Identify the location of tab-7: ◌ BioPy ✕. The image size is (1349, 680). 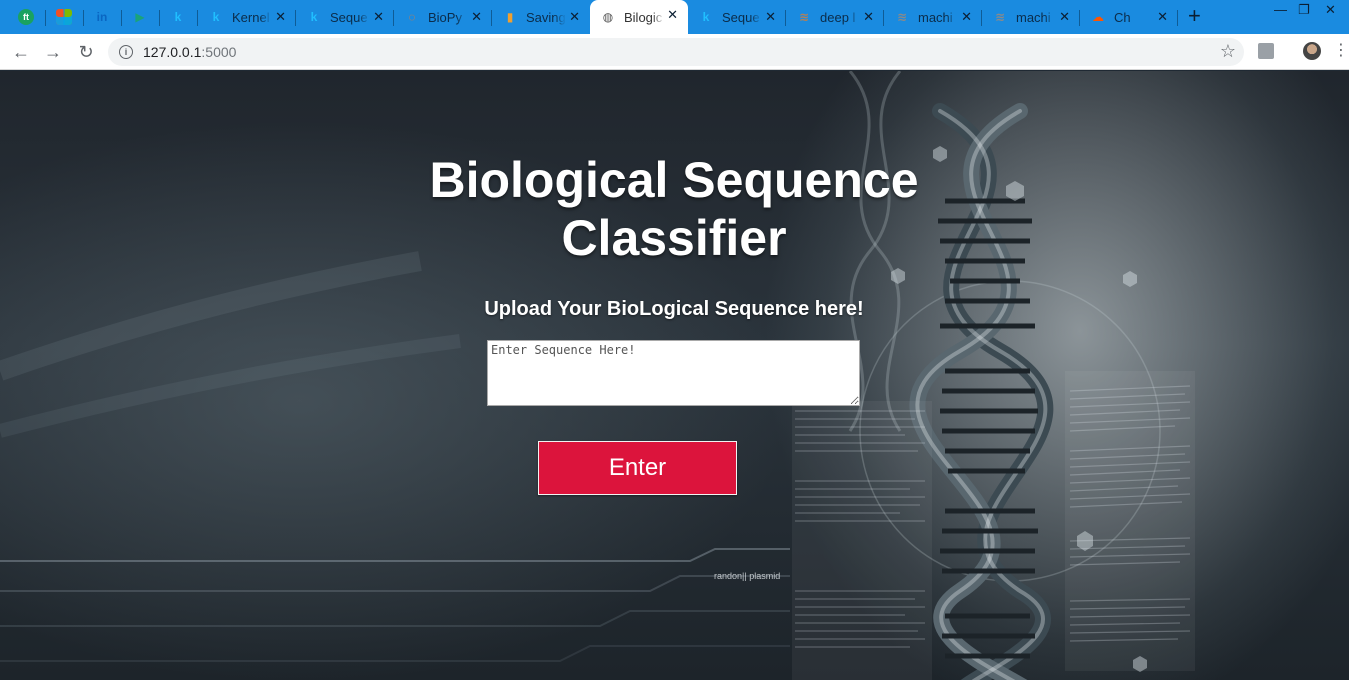
(443, 17).